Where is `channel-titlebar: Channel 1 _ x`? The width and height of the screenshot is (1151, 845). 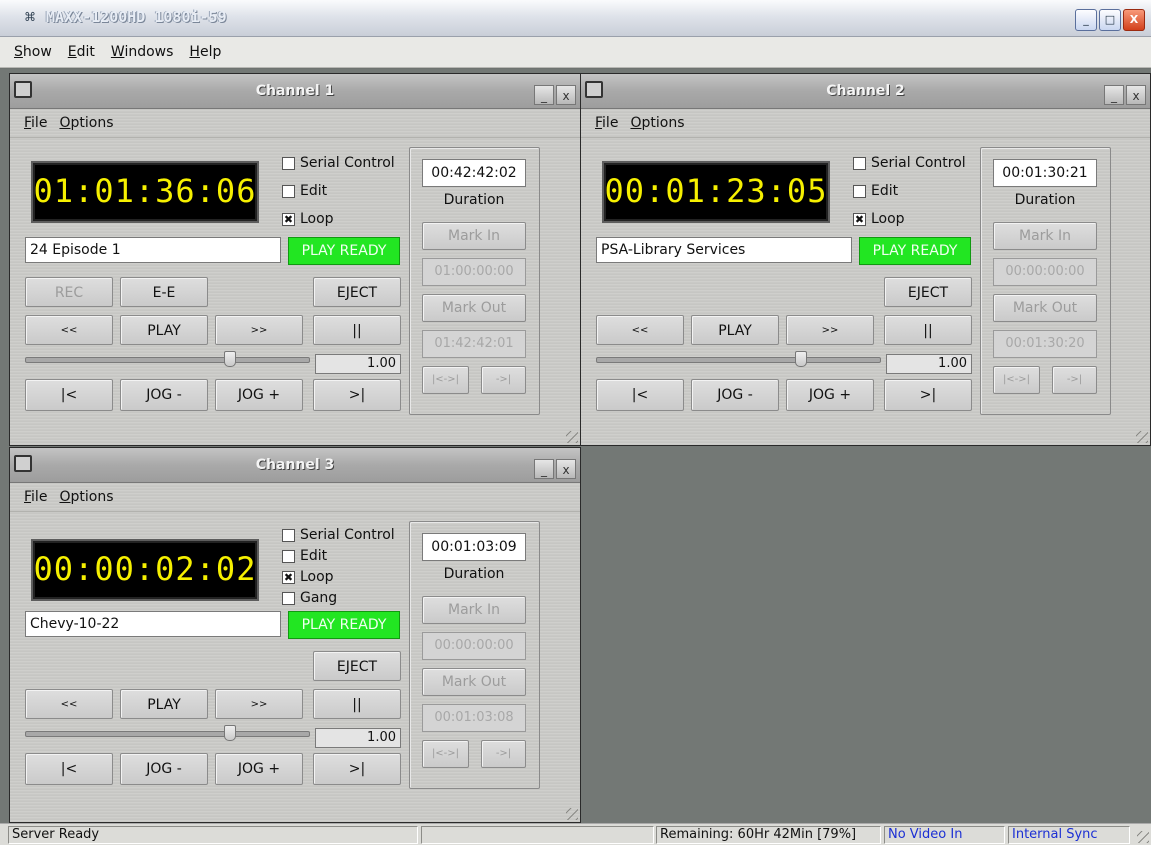 channel-titlebar: Channel 1 _ x is located at coordinates (295, 91).